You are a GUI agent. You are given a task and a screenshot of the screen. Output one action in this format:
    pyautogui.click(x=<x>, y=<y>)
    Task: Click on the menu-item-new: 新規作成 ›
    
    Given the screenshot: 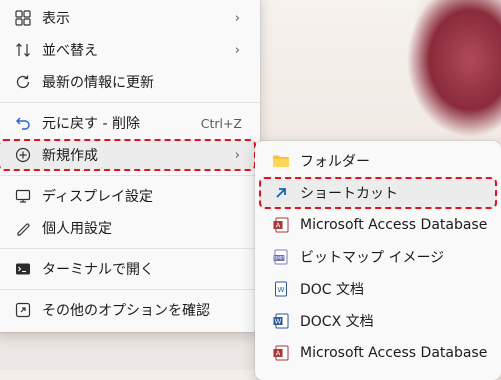 What is the action you would take?
    pyautogui.click(x=128, y=155)
    